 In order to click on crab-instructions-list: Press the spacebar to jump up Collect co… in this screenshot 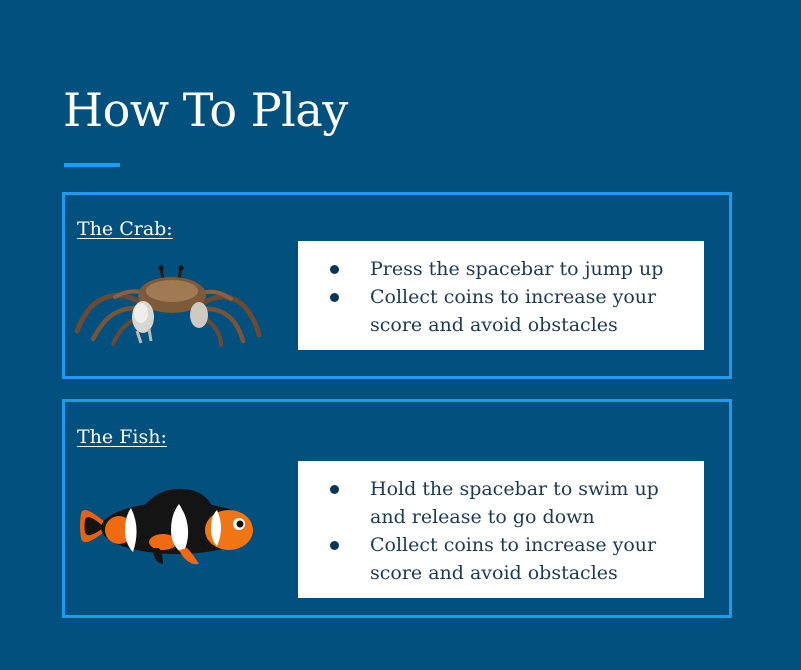, I will do `click(505, 297)`.